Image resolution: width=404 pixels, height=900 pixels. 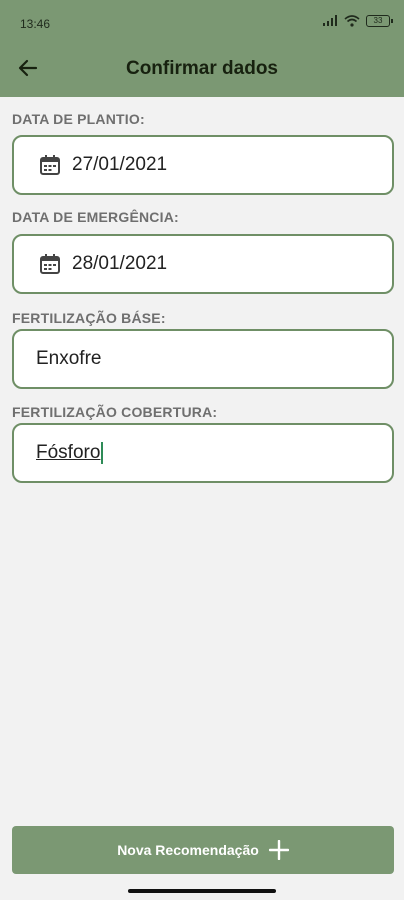 I want to click on planting-date-label: DATA DE PLANTIO:, so click(x=78, y=119).